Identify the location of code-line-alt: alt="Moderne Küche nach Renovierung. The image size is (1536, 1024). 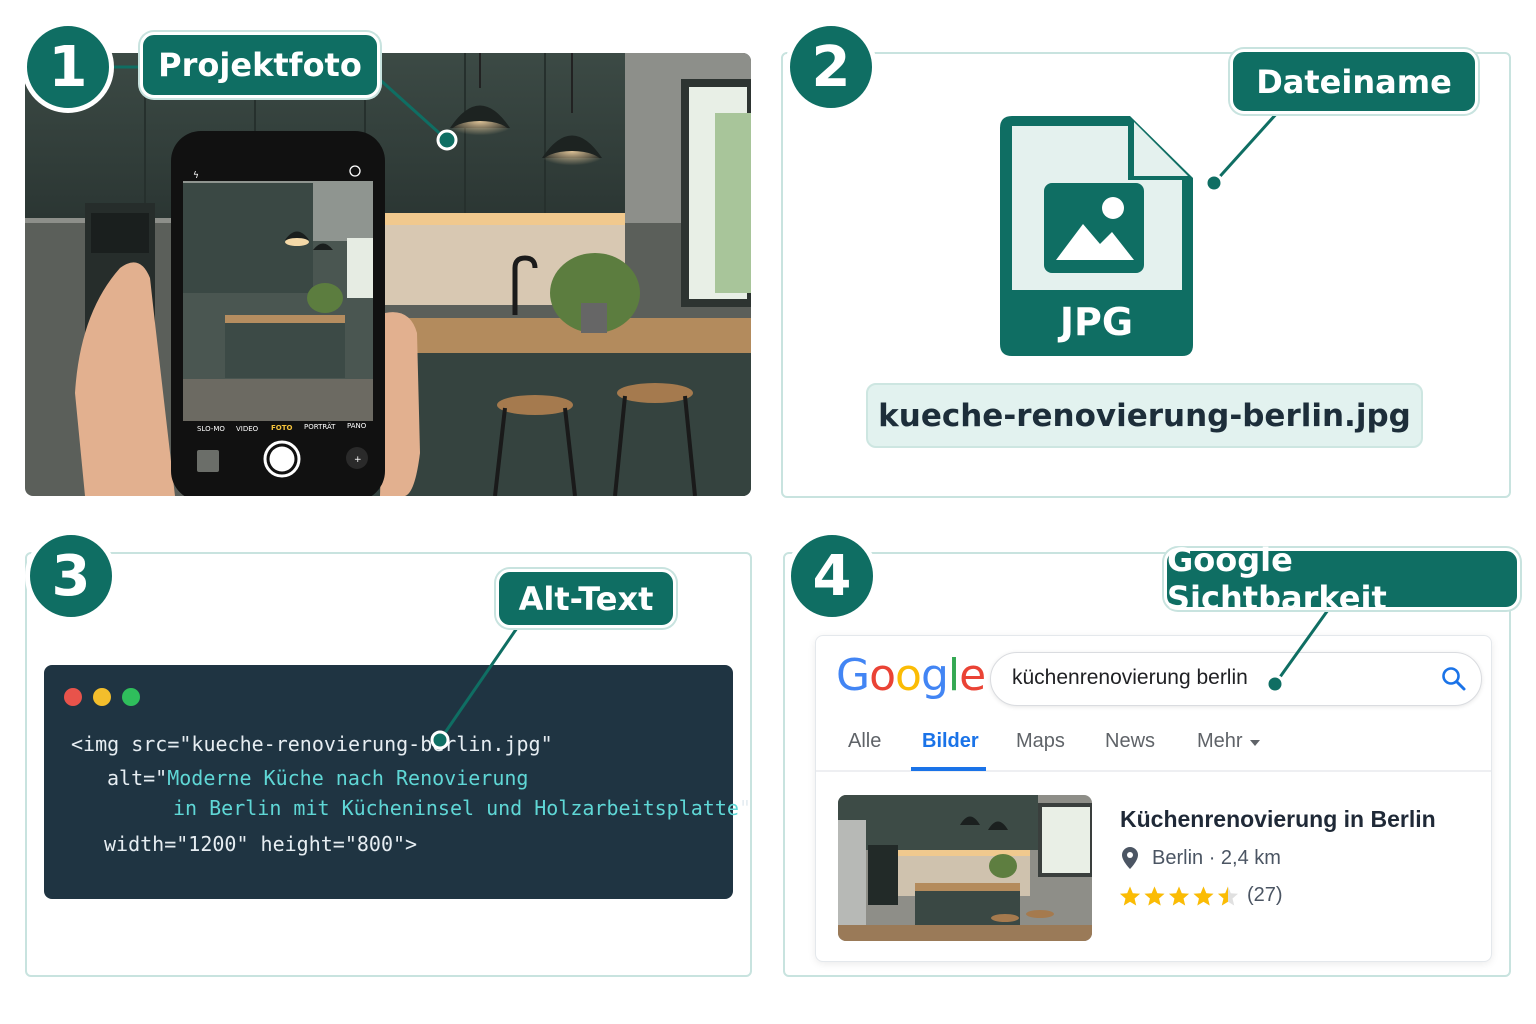
(317, 778).